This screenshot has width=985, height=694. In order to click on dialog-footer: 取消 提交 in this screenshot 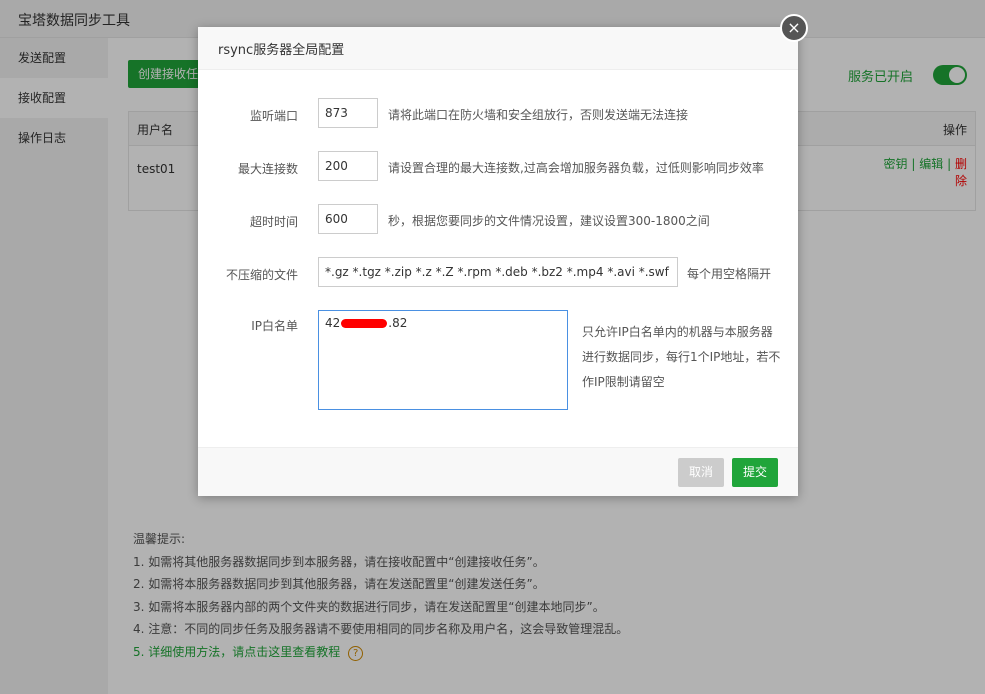, I will do `click(498, 471)`.